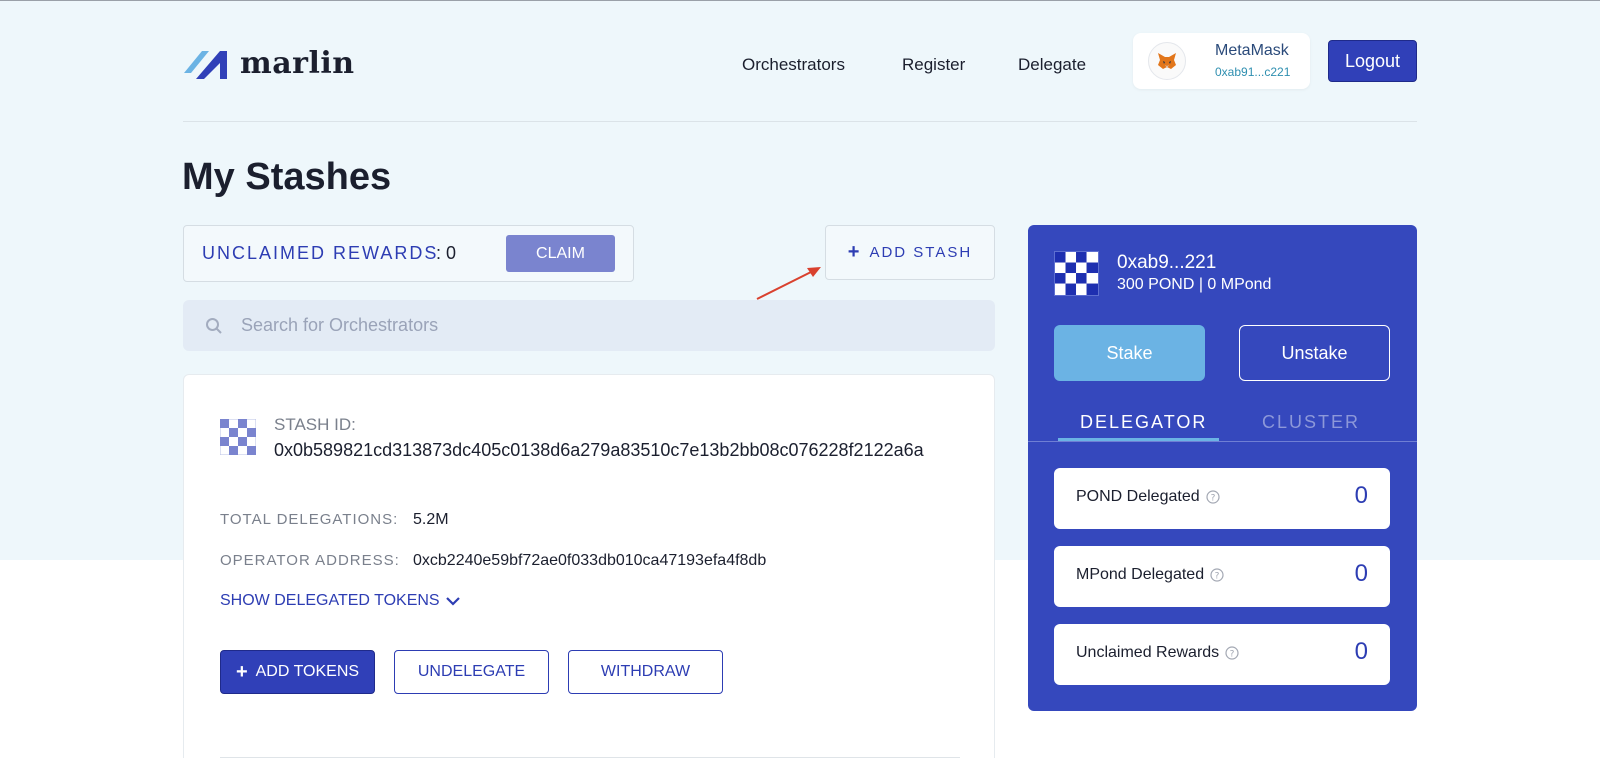  What do you see at coordinates (1148, 652) in the screenshot?
I see `unclaimed-rewards-stat-label: Unclaimed Rewards` at bounding box center [1148, 652].